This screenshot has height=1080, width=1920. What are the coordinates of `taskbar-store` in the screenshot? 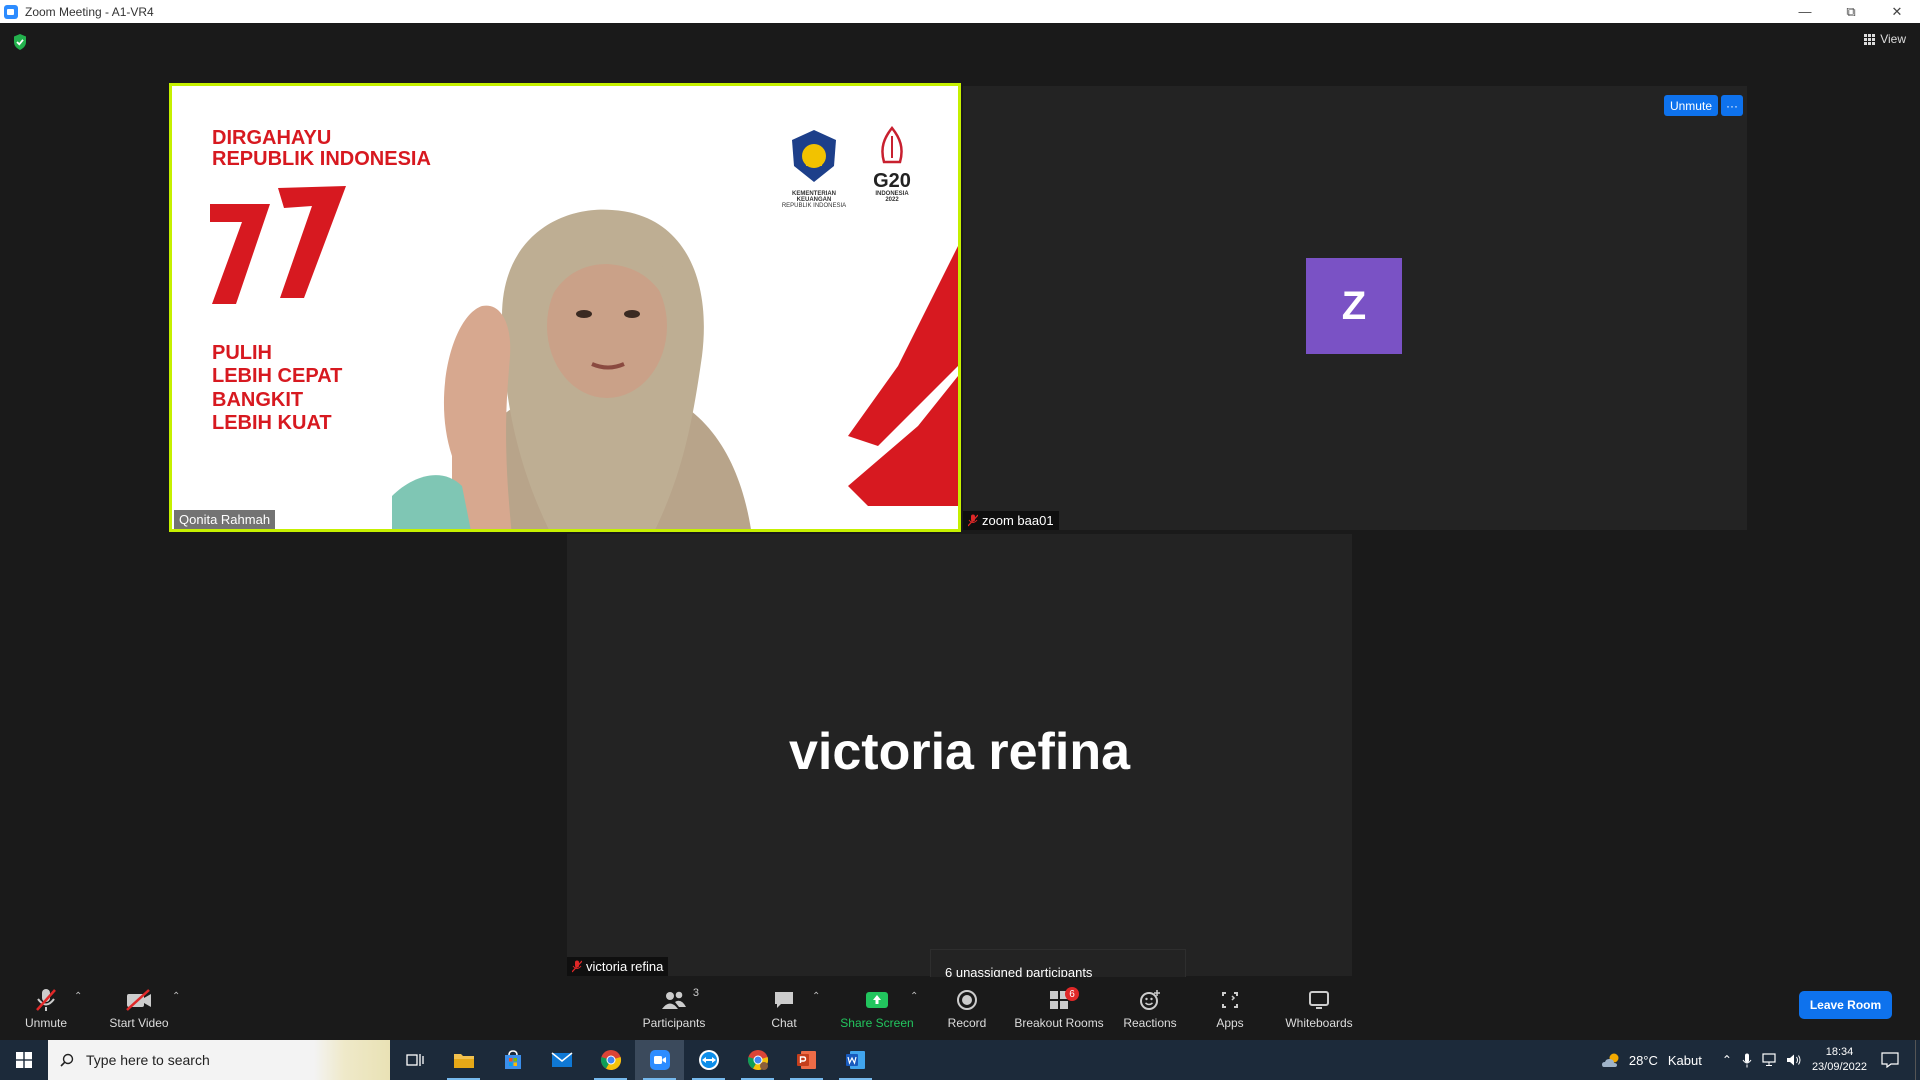 It's located at (512, 1060).